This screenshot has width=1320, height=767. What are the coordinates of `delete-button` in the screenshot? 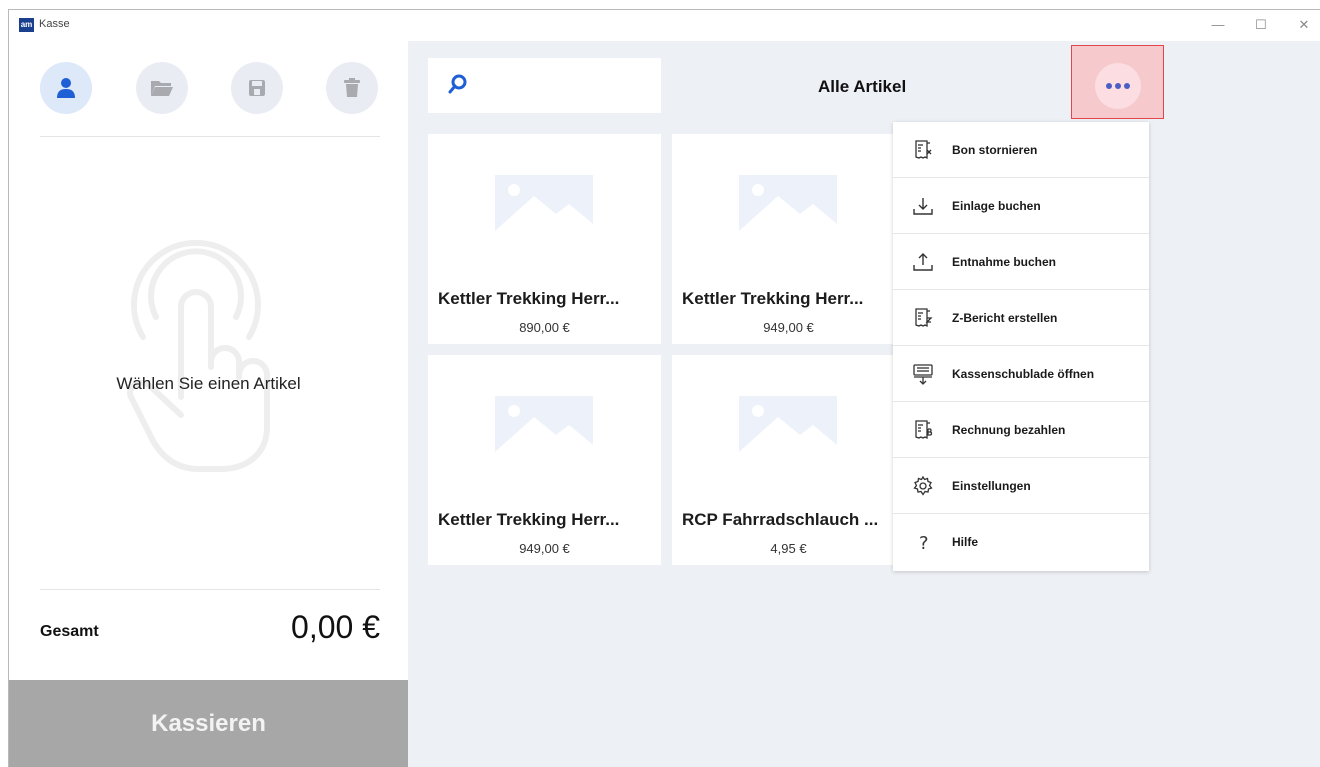 It's located at (352, 88).